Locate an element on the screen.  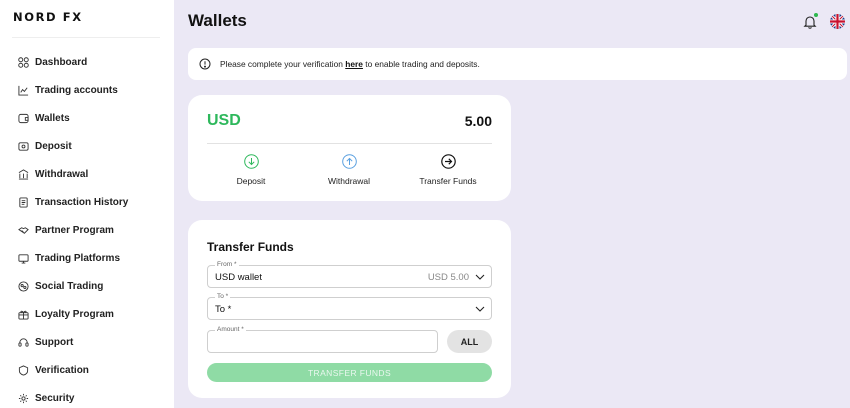
notification-dot is located at coordinates (816, 15).